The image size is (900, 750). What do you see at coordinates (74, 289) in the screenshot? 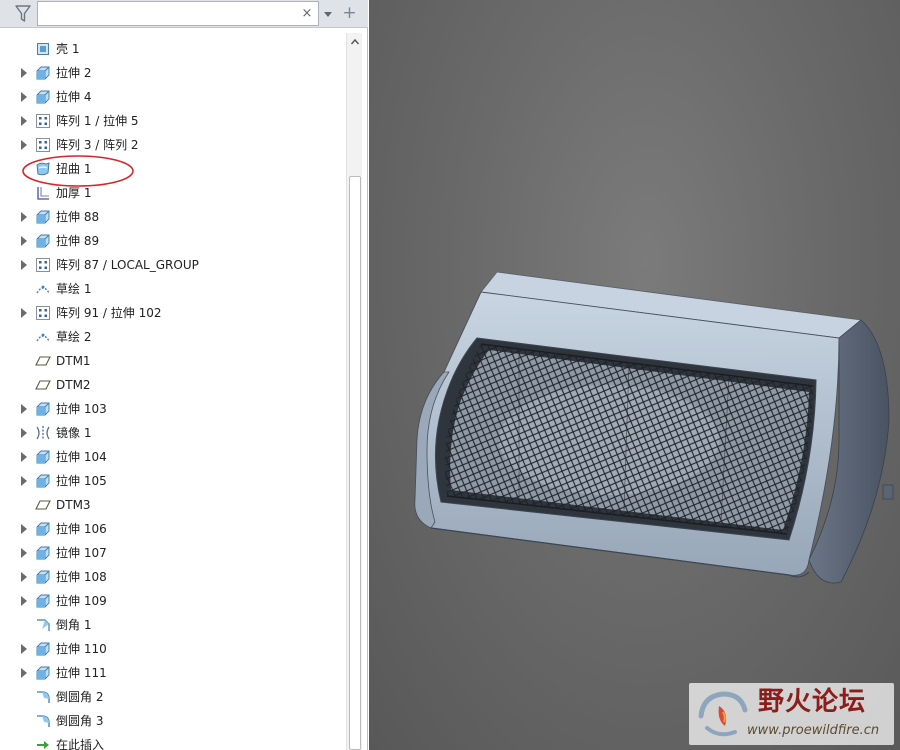
I see `tree-item-label: 草绘 1` at bounding box center [74, 289].